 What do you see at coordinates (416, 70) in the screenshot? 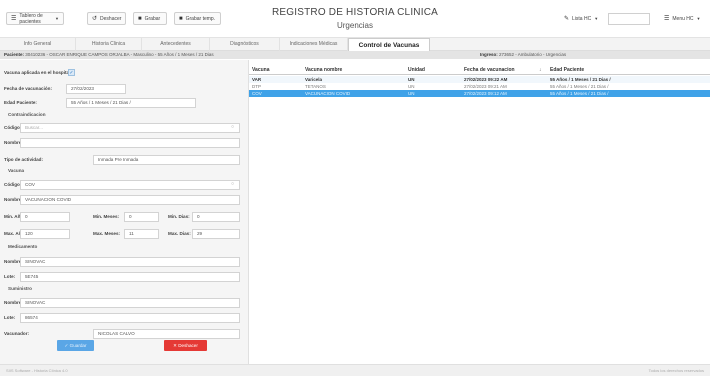
I see `col-header-unidad: Unidad` at bounding box center [416, 70].